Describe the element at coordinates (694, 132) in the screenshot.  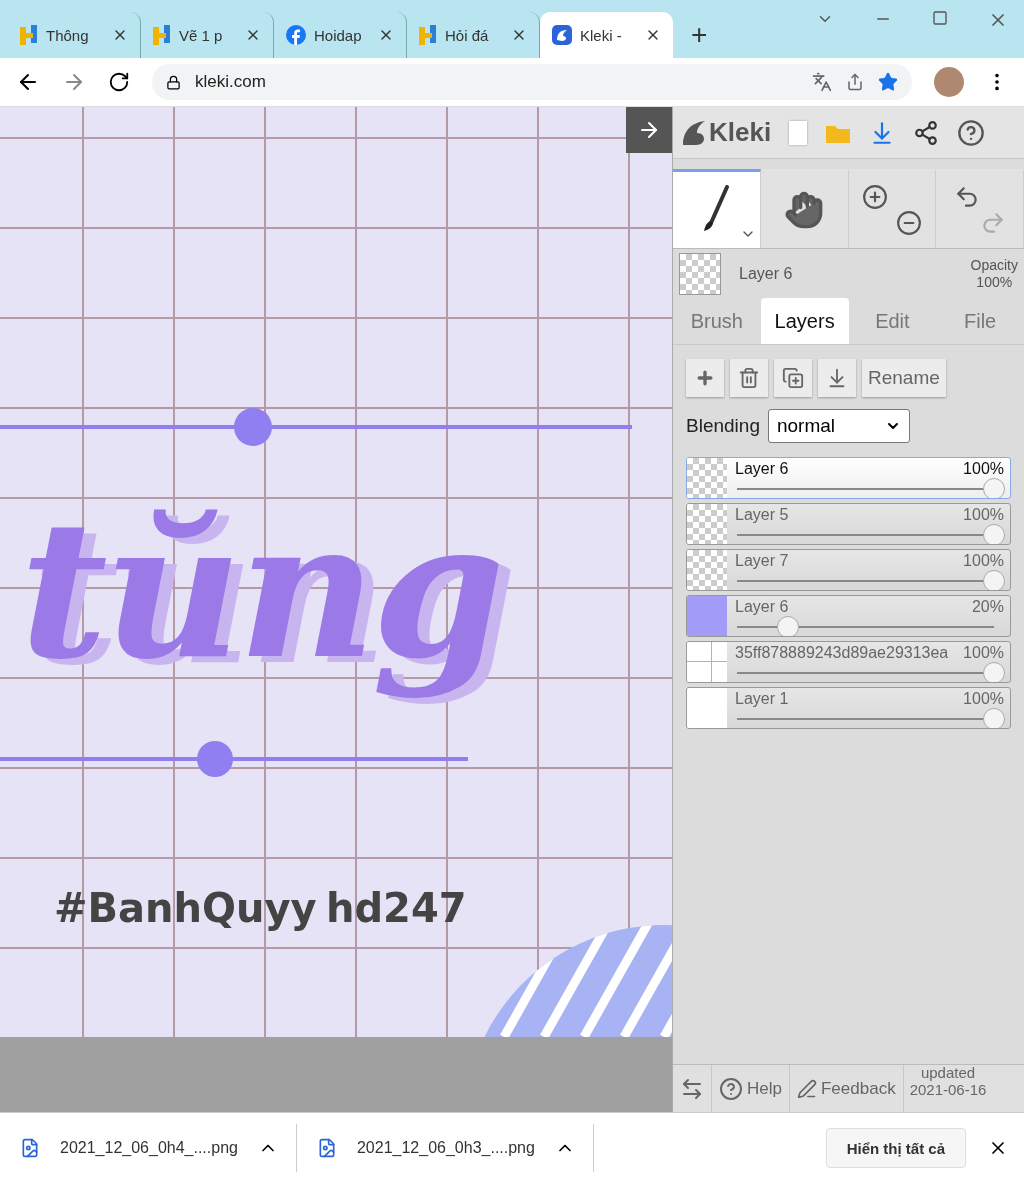
I see `logo-icon` at that location.